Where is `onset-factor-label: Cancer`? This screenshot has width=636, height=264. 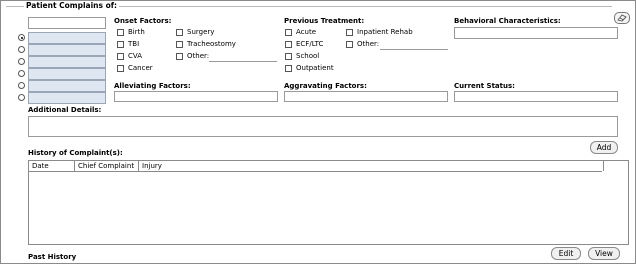 onset-factor-label: Cancer is located at coordinates (140, 68).